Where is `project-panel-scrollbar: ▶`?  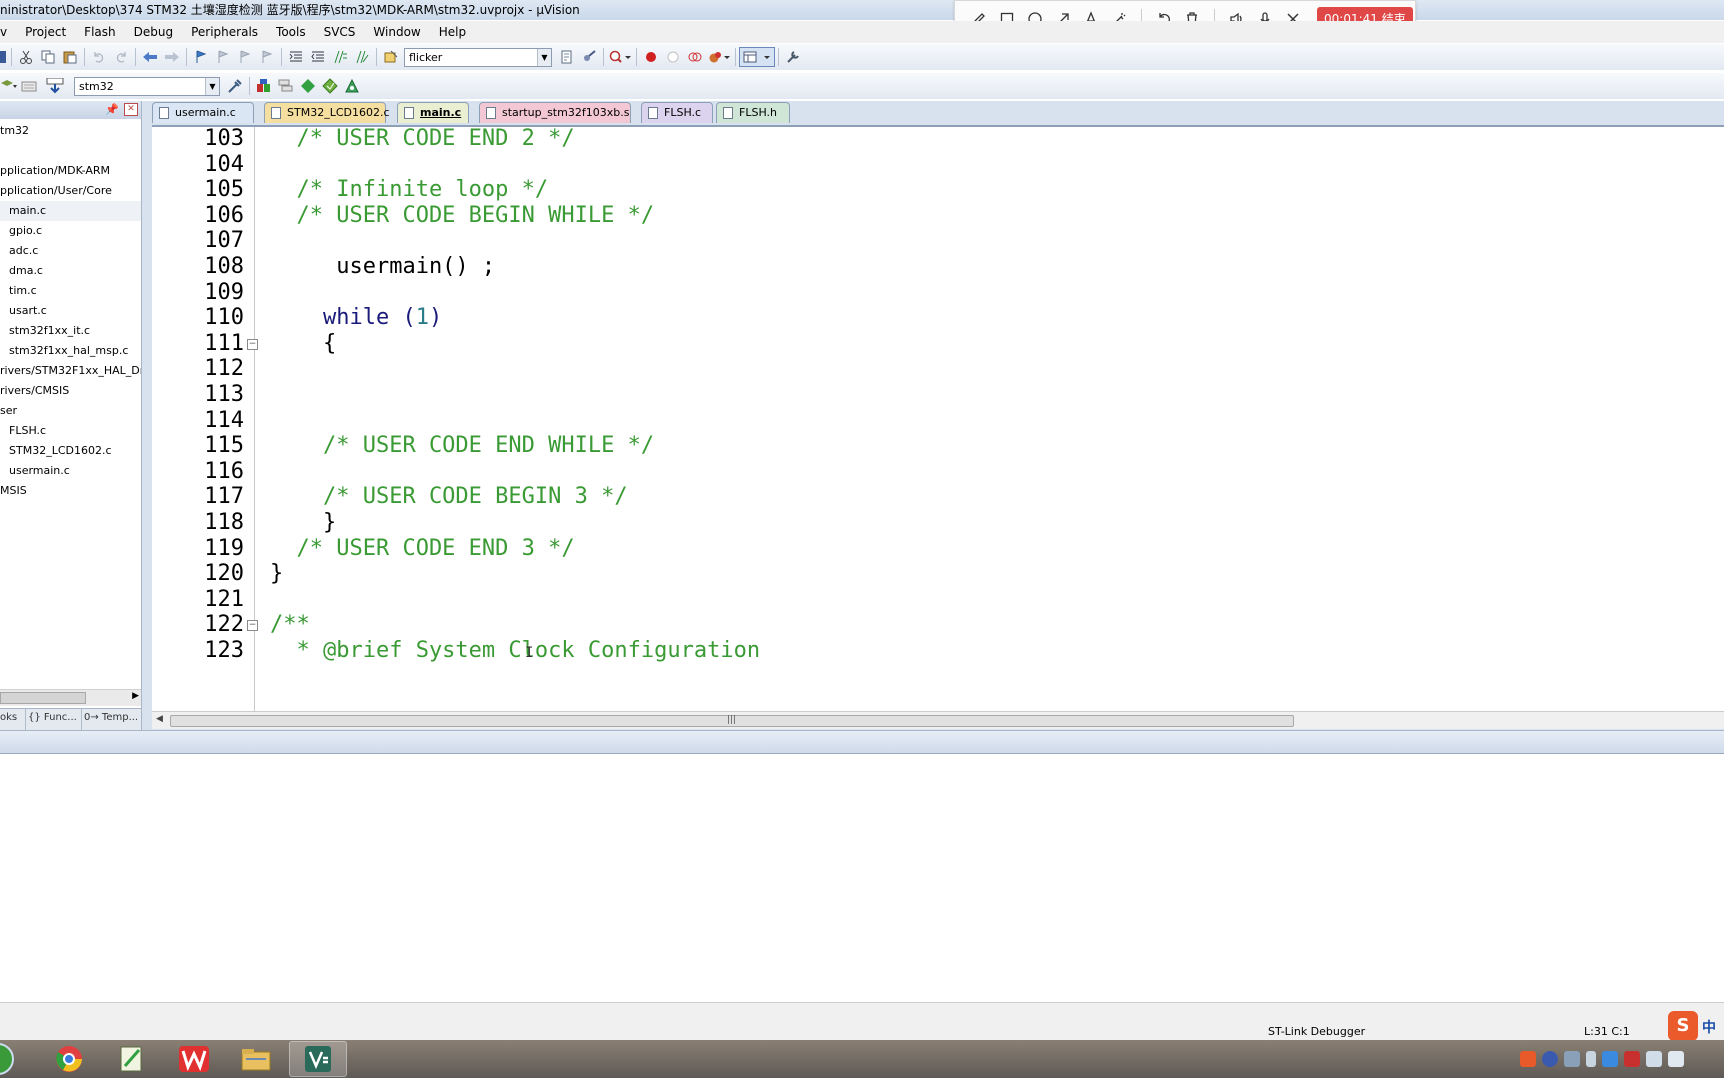
project-panel-scrollbar: ▶ is located at coordinates (70, 697).